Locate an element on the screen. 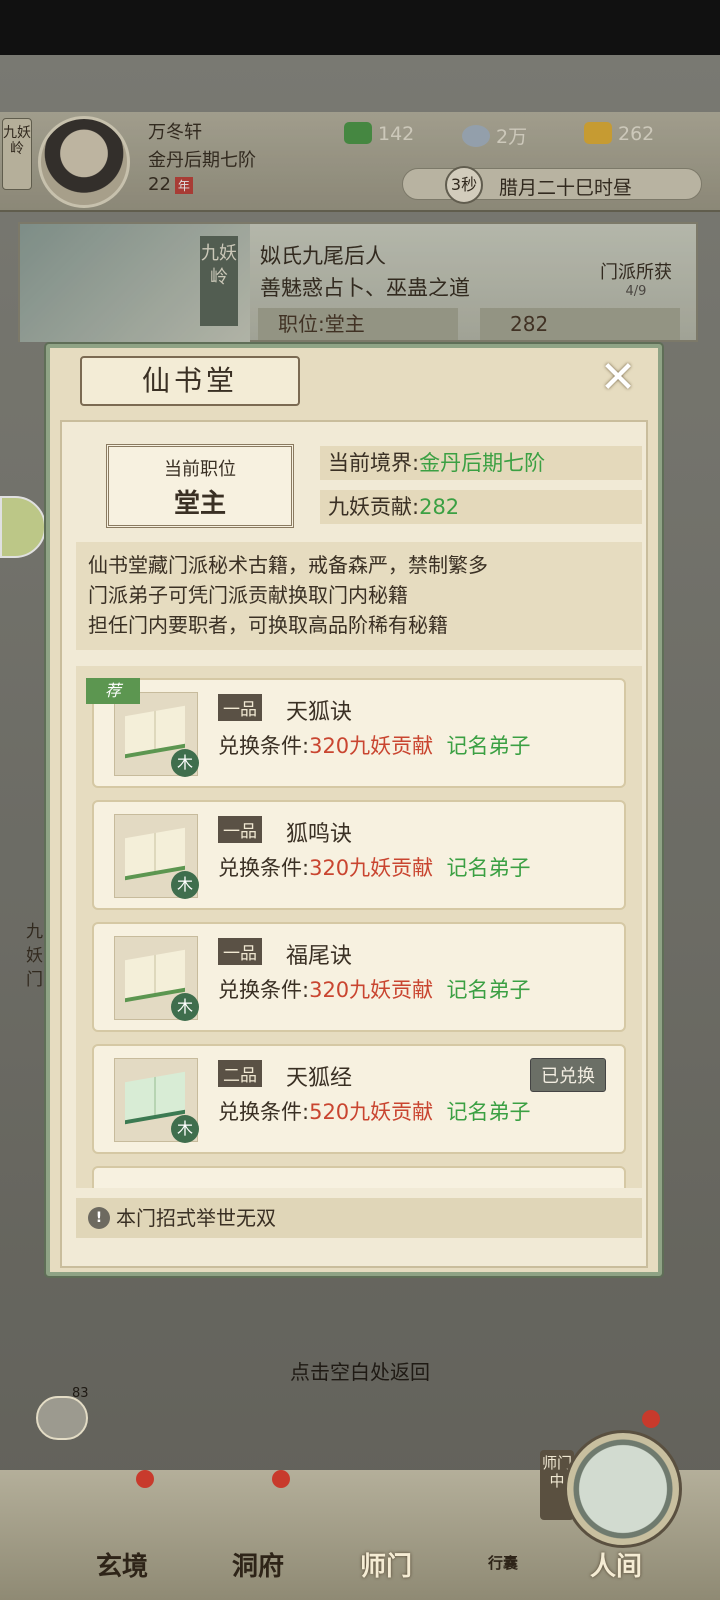  exclamation-icon: ! is located at coordinates (99, 1218).